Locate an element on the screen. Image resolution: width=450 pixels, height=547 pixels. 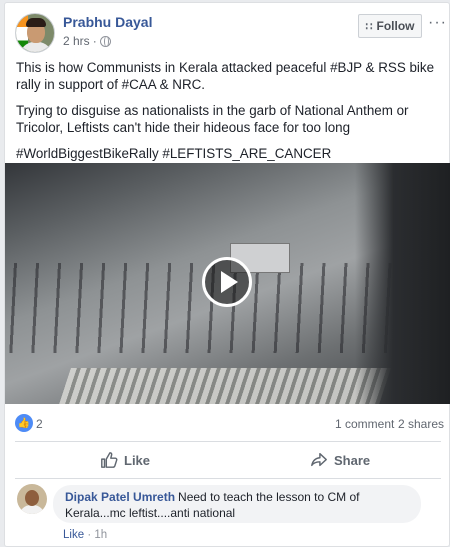
thumbs-up-icon is located at coordinates (109, 460).